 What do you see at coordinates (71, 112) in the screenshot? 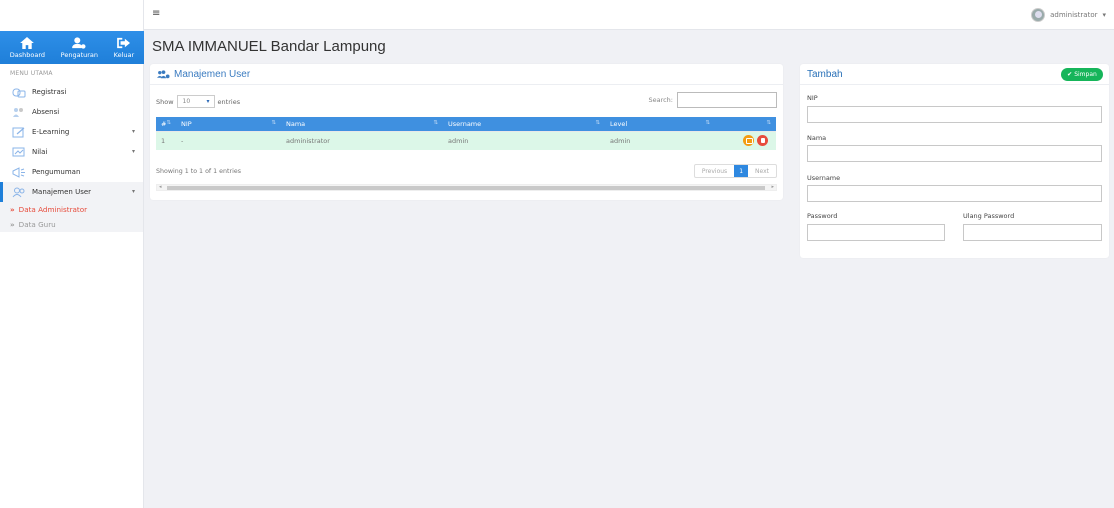
I see `sidebar-item-absensi: Absensi` at bounding box center [71, 112].